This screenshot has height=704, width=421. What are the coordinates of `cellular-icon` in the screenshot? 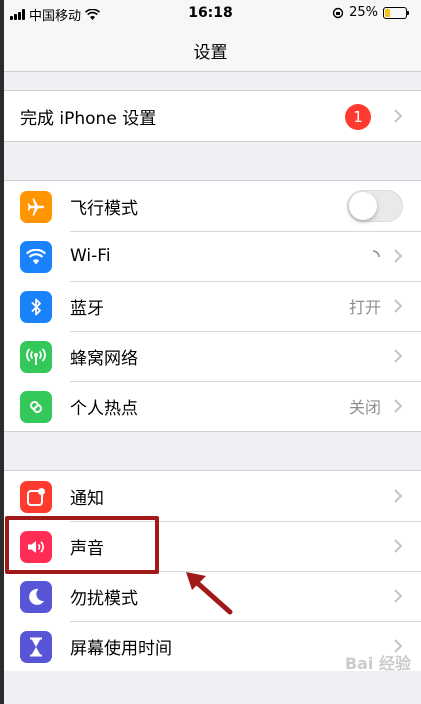 It's located at (36, 357).